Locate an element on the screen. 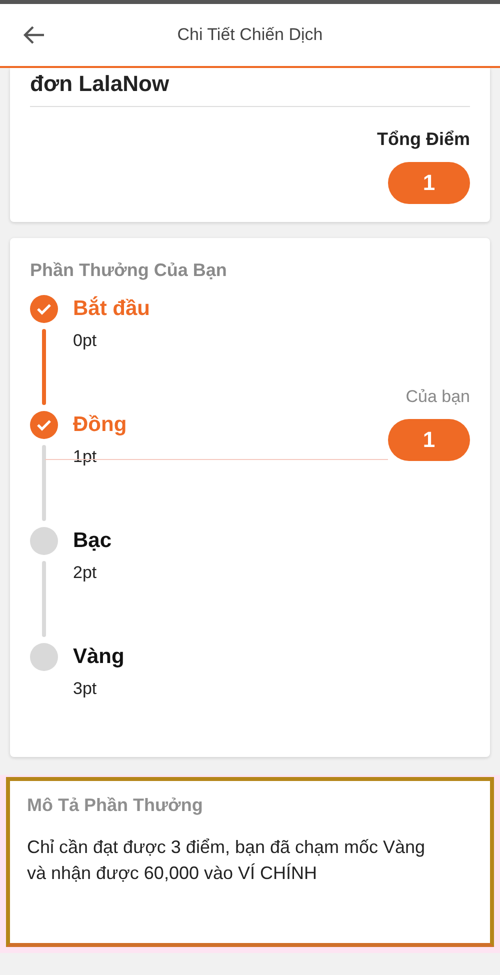  milestone-points: 2pt is located at coordinates (85, 572).